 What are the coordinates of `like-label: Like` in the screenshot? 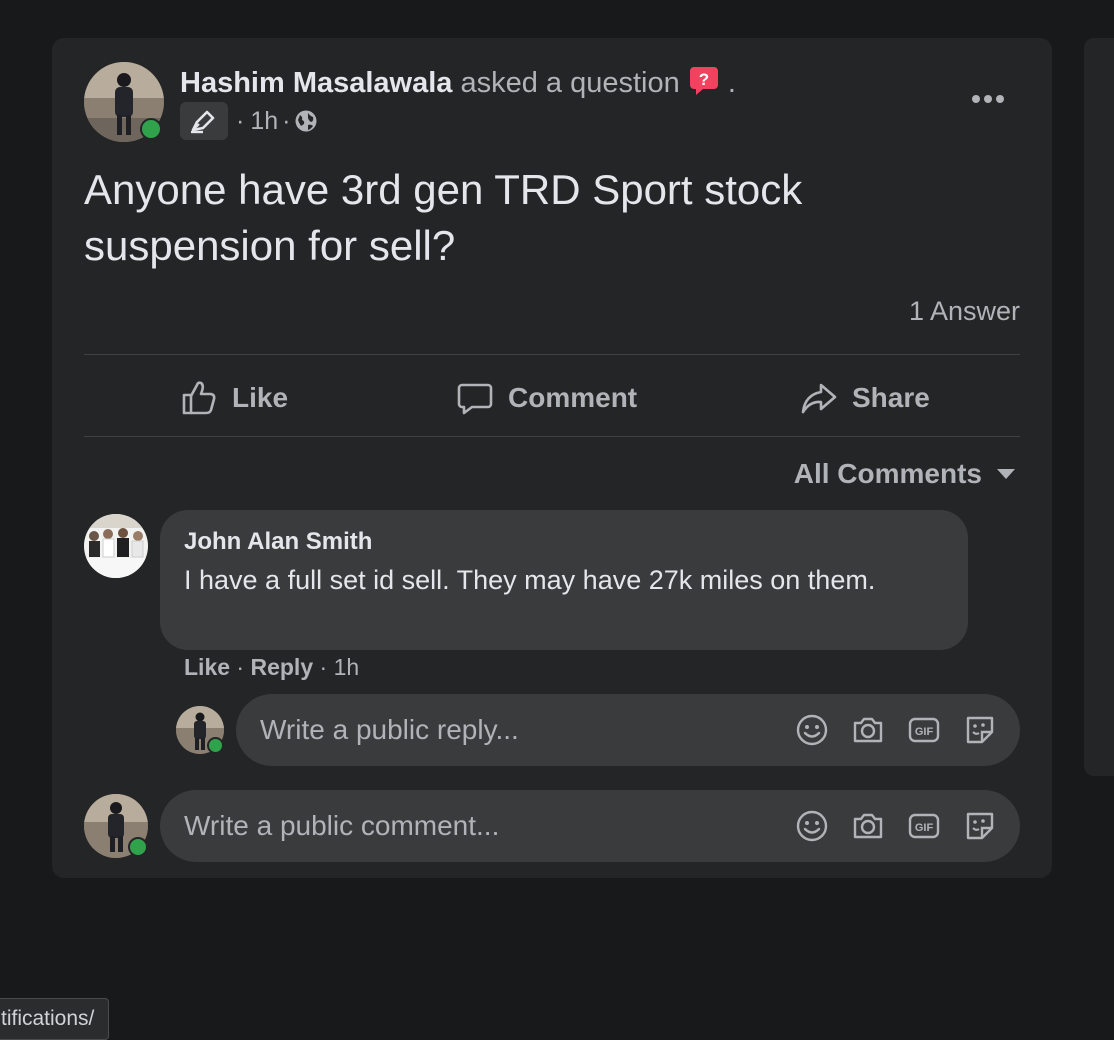 It's located at (260, 397).